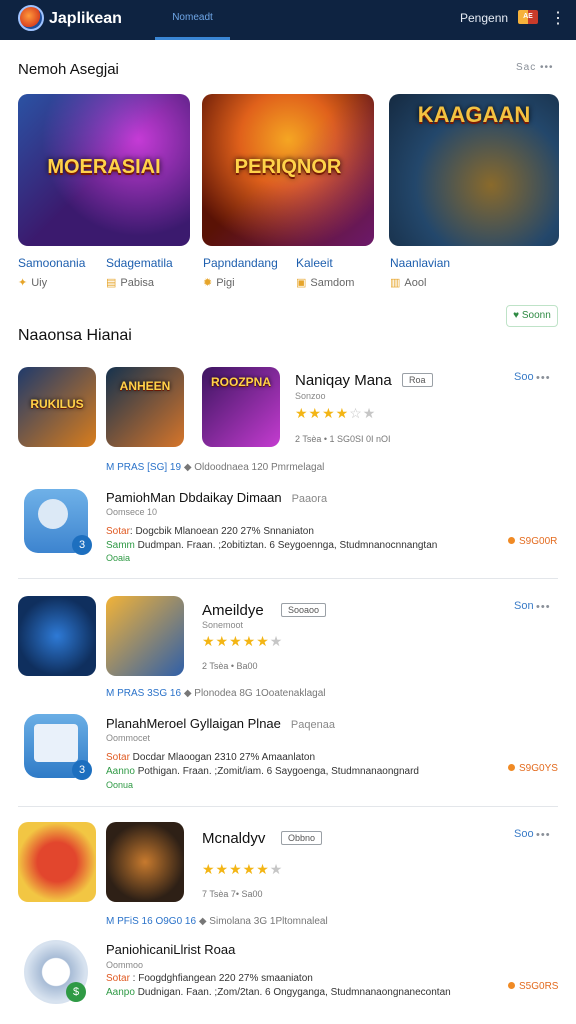 The image size is (576, 1024). What do you see at coordinates (31, 18) in the screenshot?
I see `app-logo-icon` at bounding box center [31, 18].